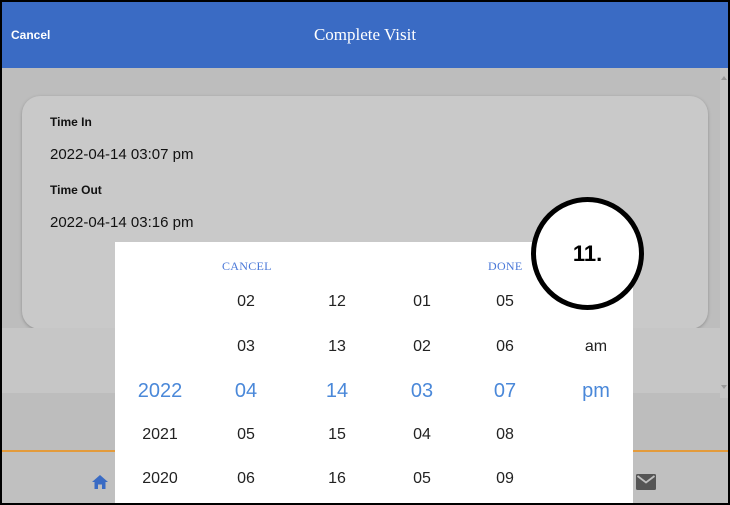 The height and width of the screenshot is (505, 730). Describe the element at coordinates (422, 302) in the screenshot. I see `picker-option: 01` at that location.